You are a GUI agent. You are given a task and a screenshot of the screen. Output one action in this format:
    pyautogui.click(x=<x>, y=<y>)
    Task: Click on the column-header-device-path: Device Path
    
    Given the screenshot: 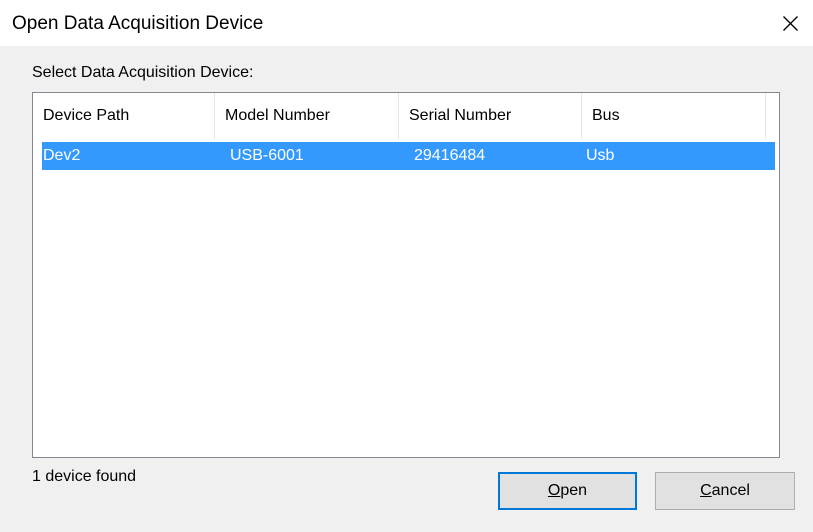 What is the action you would take?
    pyautogui.click(x=124, y=116)
    